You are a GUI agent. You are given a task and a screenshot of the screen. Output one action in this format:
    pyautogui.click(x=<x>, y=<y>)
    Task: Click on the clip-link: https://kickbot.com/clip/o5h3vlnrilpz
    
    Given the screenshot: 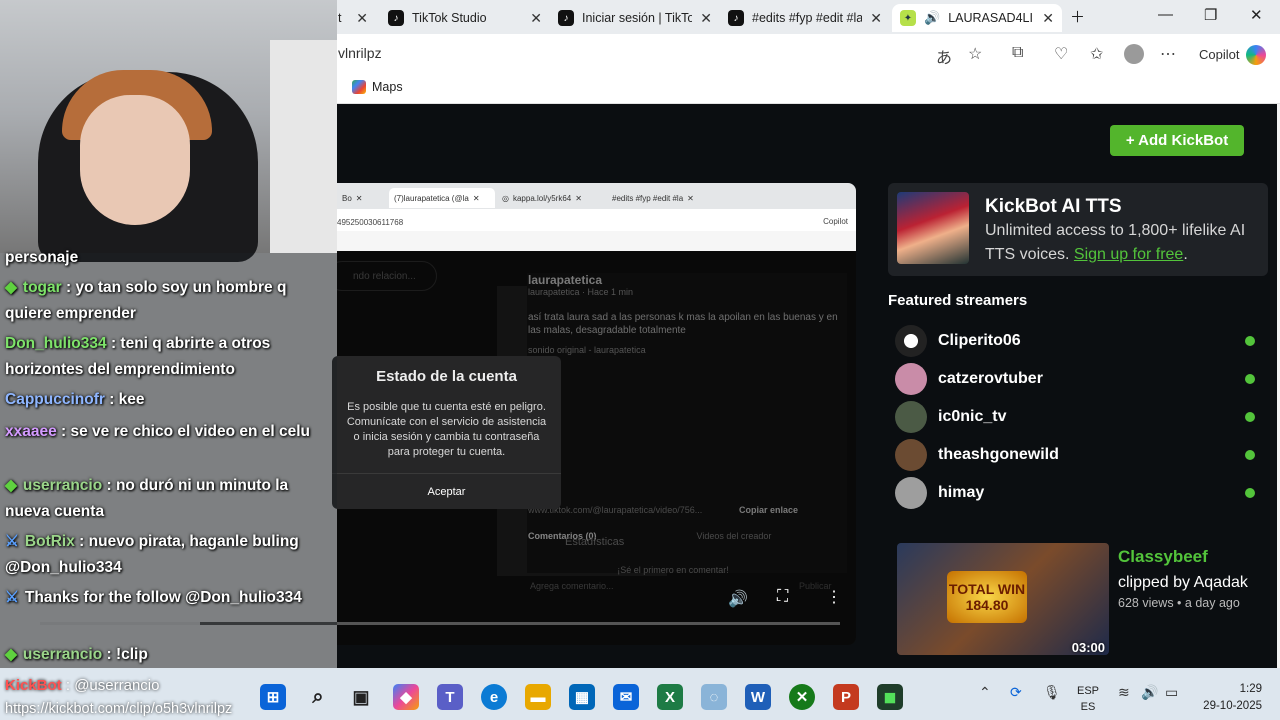 What is the action you would take?
    pyautogui.click(x=118, y=709)
    